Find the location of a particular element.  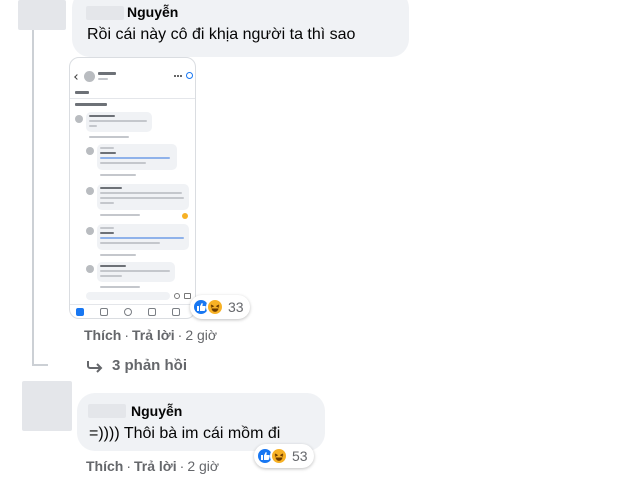

reaction-count: 33 is located at coordinates (236, 307).